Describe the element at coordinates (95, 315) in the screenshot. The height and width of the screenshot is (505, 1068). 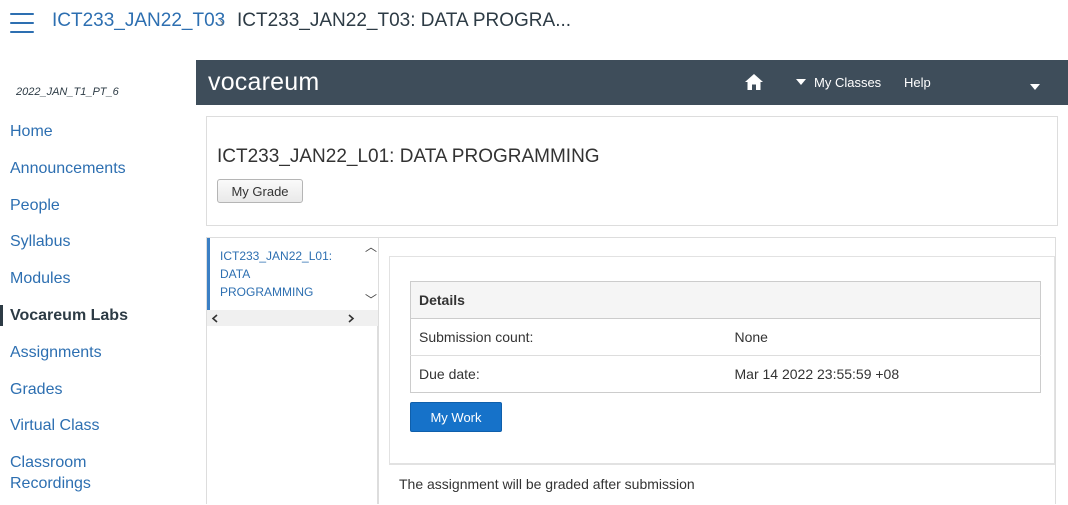
I see `nav-item-vocareum-labs: Vocareum Labs` at that location.